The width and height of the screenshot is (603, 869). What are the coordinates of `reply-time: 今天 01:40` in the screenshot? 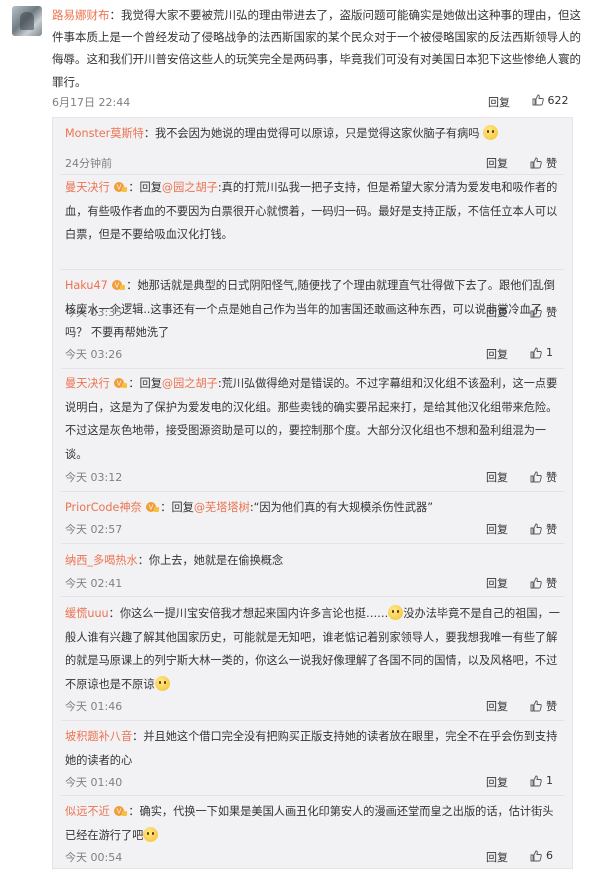 It's located at (94, 782).